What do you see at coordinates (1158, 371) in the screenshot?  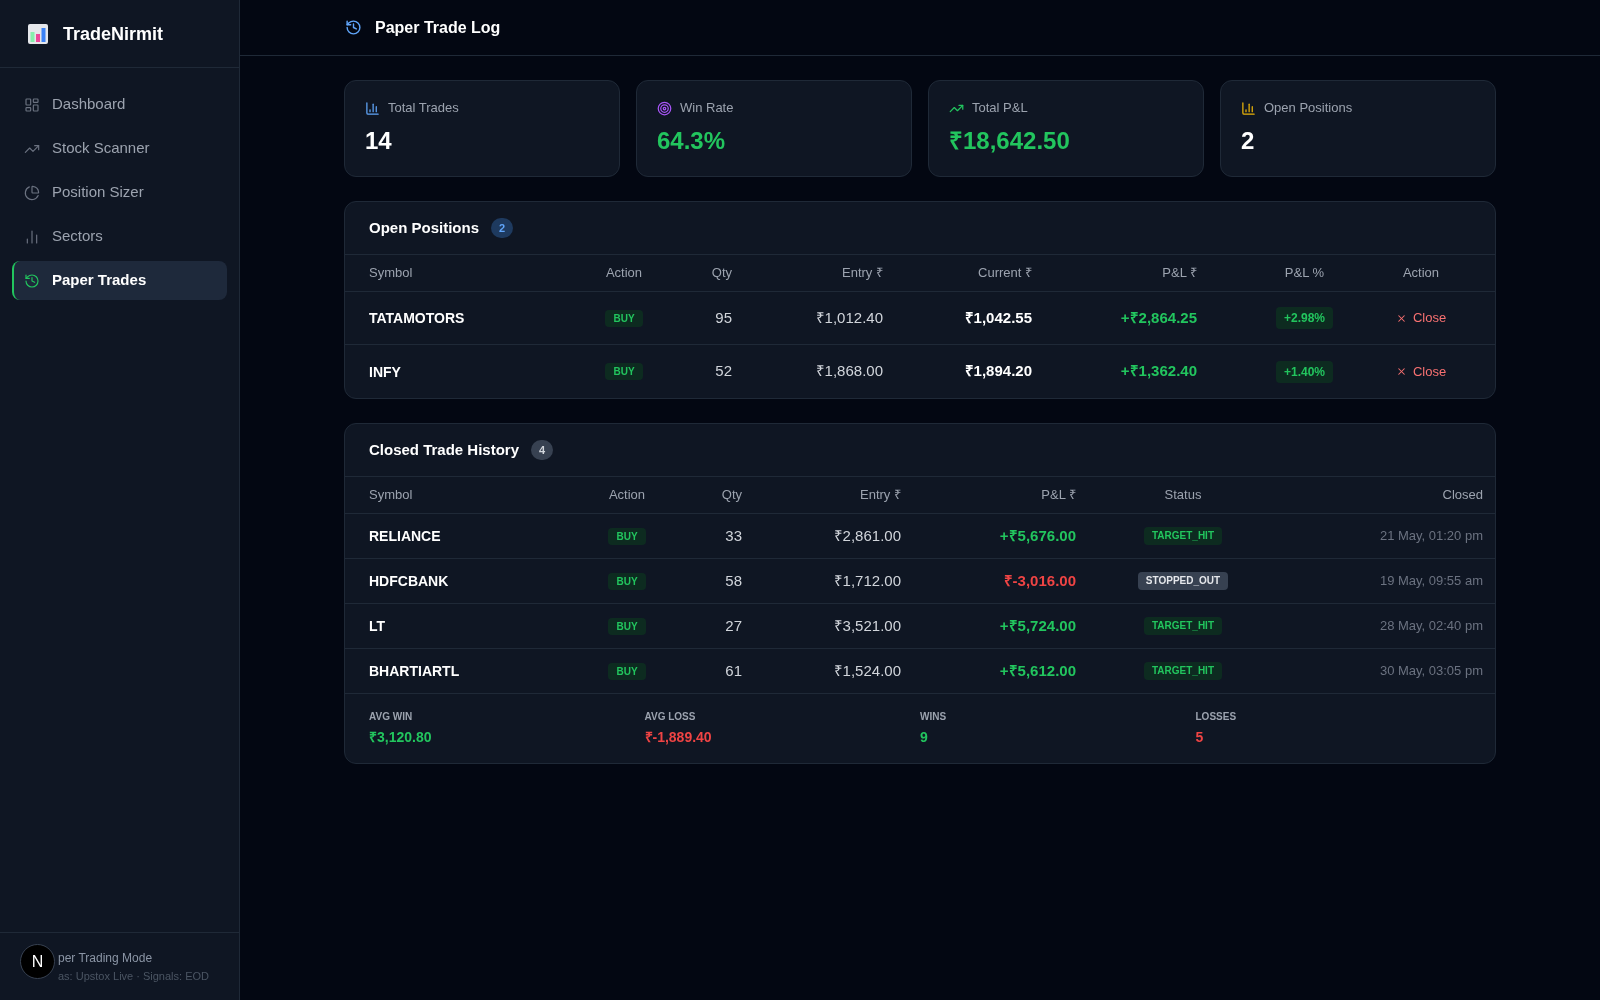 I see `pnl-cell-text: +₹1,362.40` at bounding box center [1158, 371].